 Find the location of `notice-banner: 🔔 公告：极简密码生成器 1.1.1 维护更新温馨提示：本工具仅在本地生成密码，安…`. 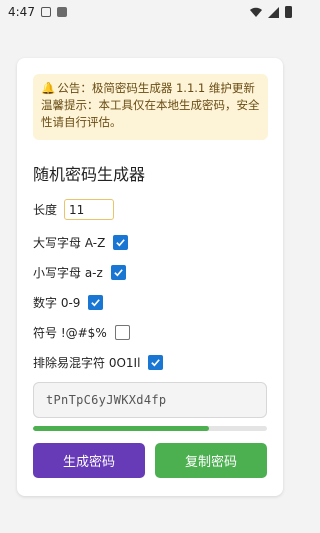

notice-banner: 🔔 公告：极简密码生成器 1.1.1 维护更新温馨提示：本工具仅在本地生成密码，安… is located at coordinates (150, 107).